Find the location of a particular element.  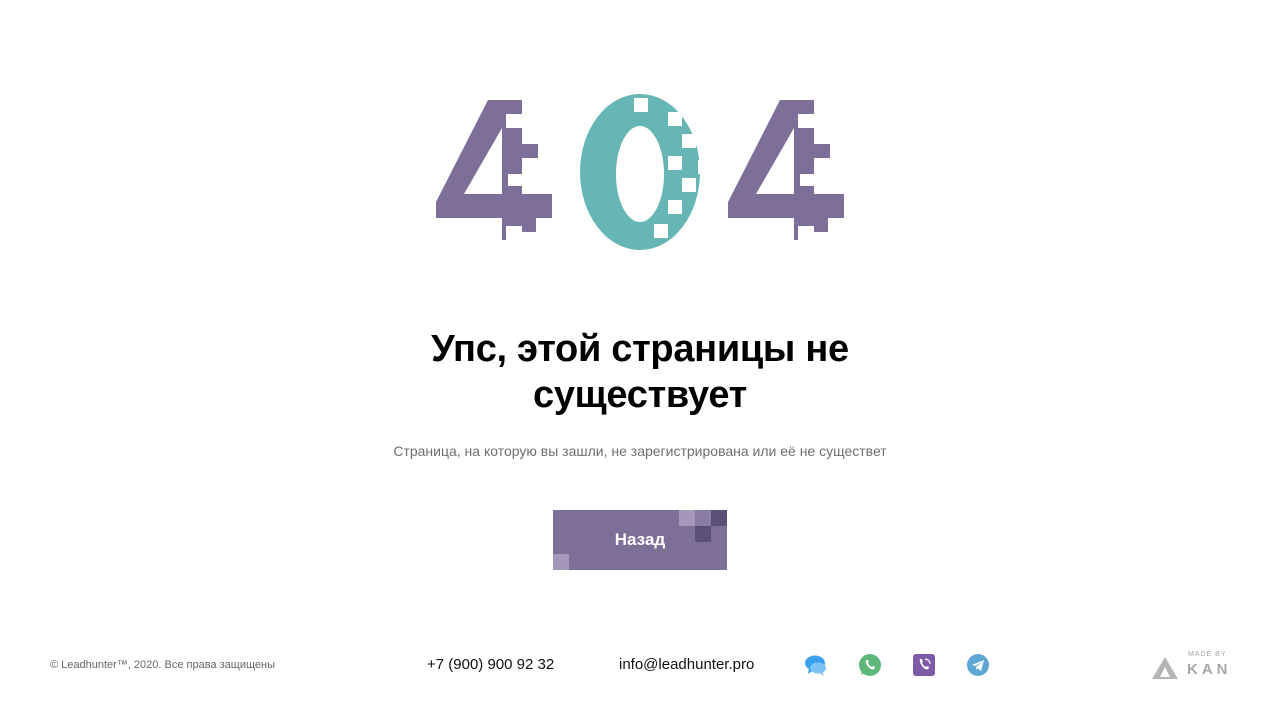

phone-link: +7 (900) 900 92 32 is located at coordinates (490, 664).